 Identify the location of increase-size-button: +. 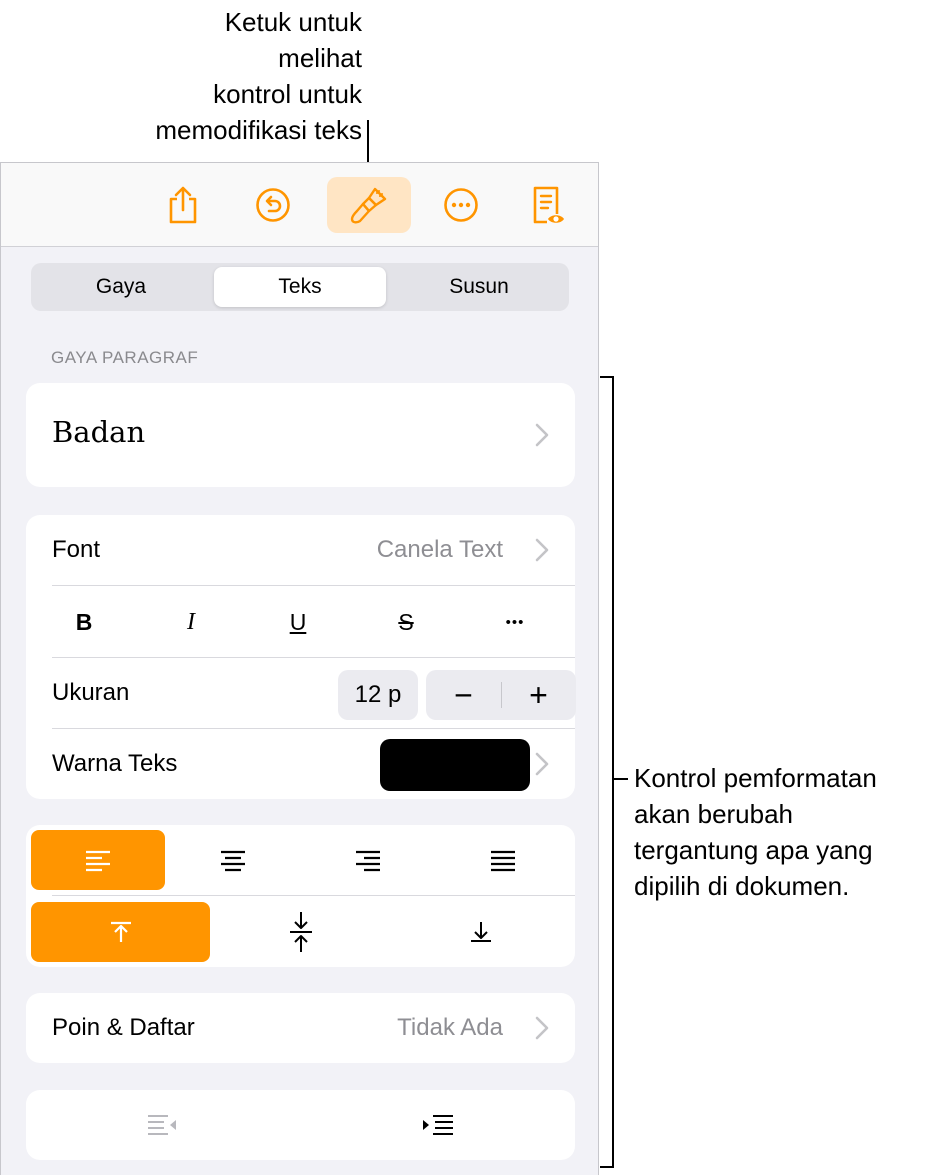
(538, 695).